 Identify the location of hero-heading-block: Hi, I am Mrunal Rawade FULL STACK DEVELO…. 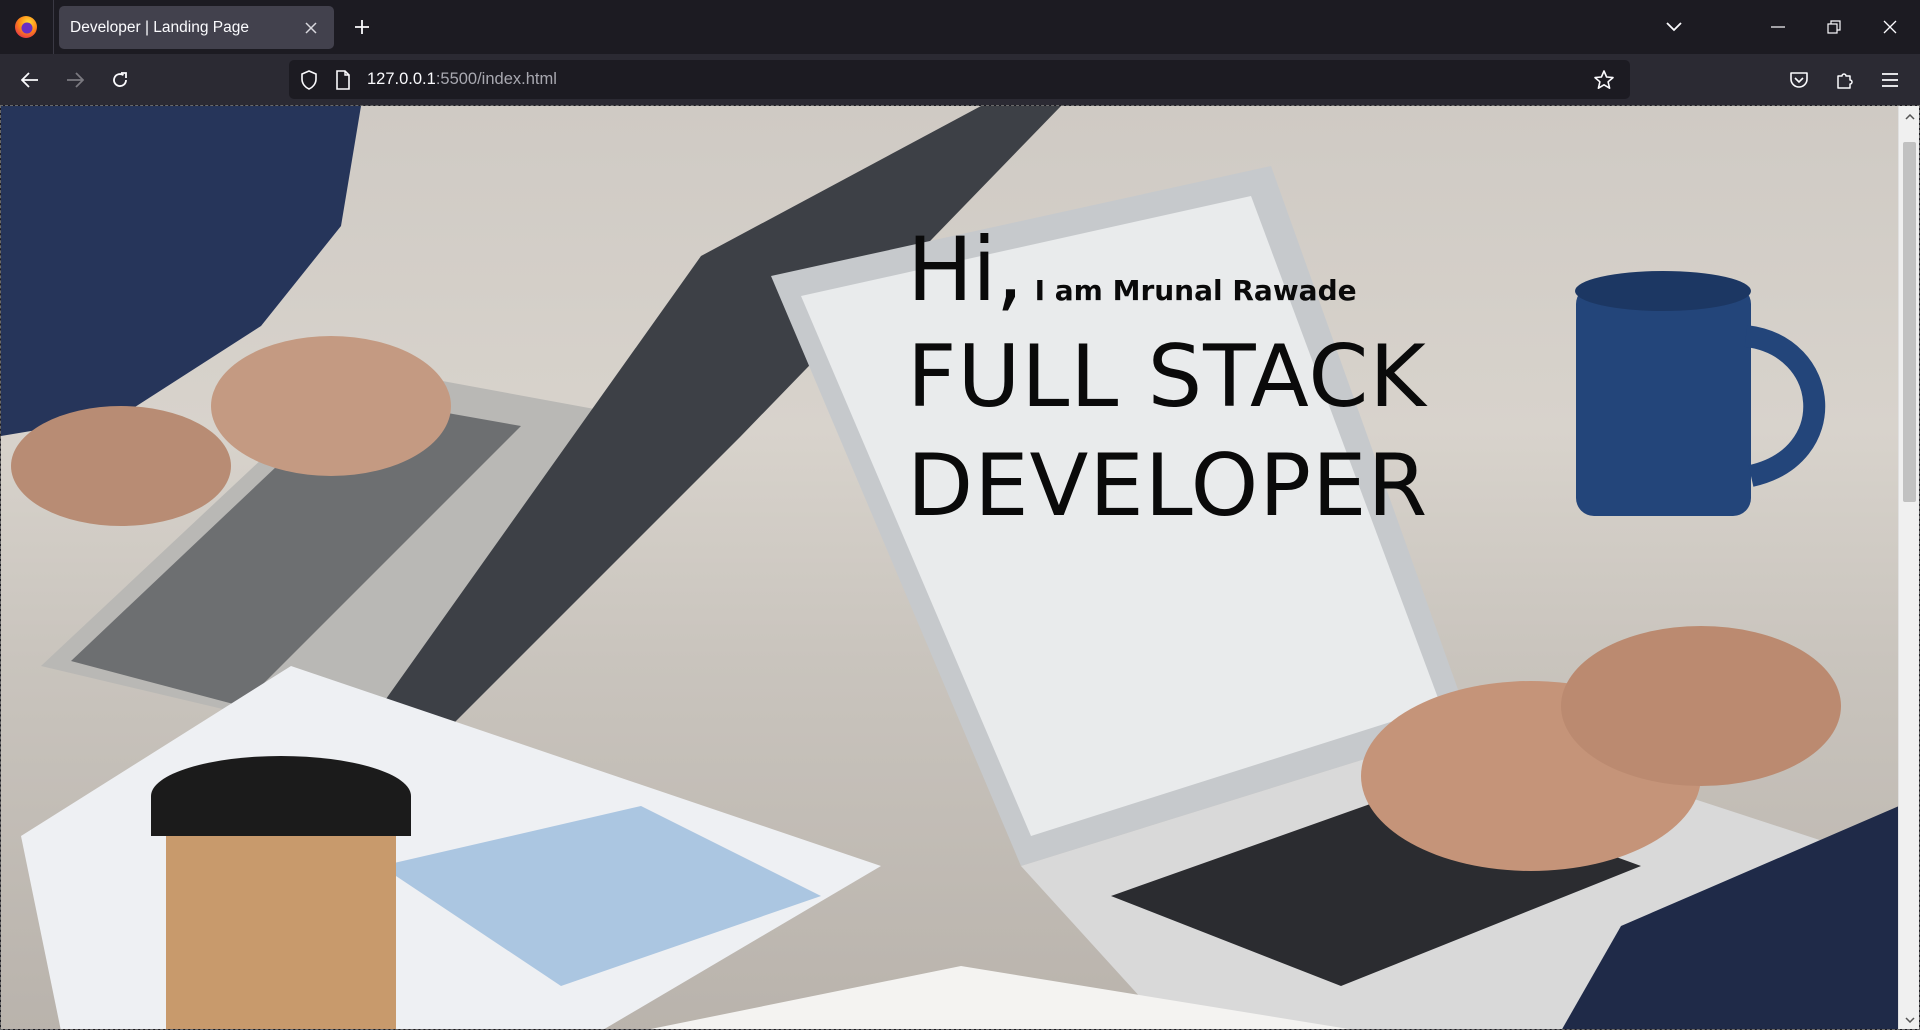
(1167, 388).